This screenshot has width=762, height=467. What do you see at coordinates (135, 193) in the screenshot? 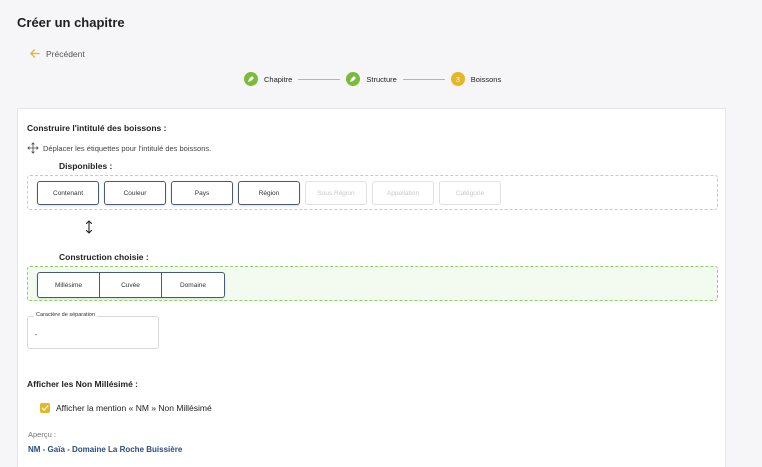
I see `tag-couleur: Couleur` at bounding box center [135, 193].